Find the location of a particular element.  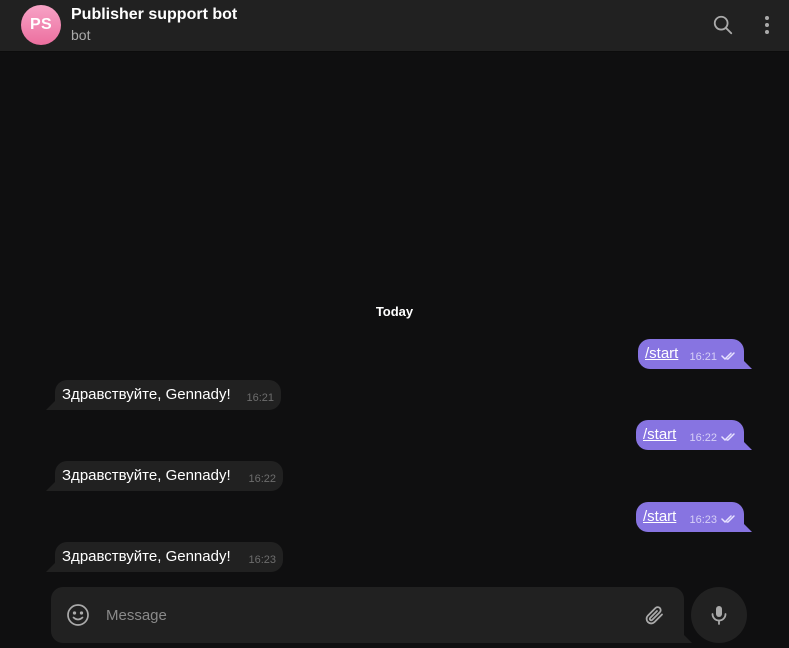

incoming-message: Здравствуйте, Gennady! 16:22 is located at coordinates (164, 476).